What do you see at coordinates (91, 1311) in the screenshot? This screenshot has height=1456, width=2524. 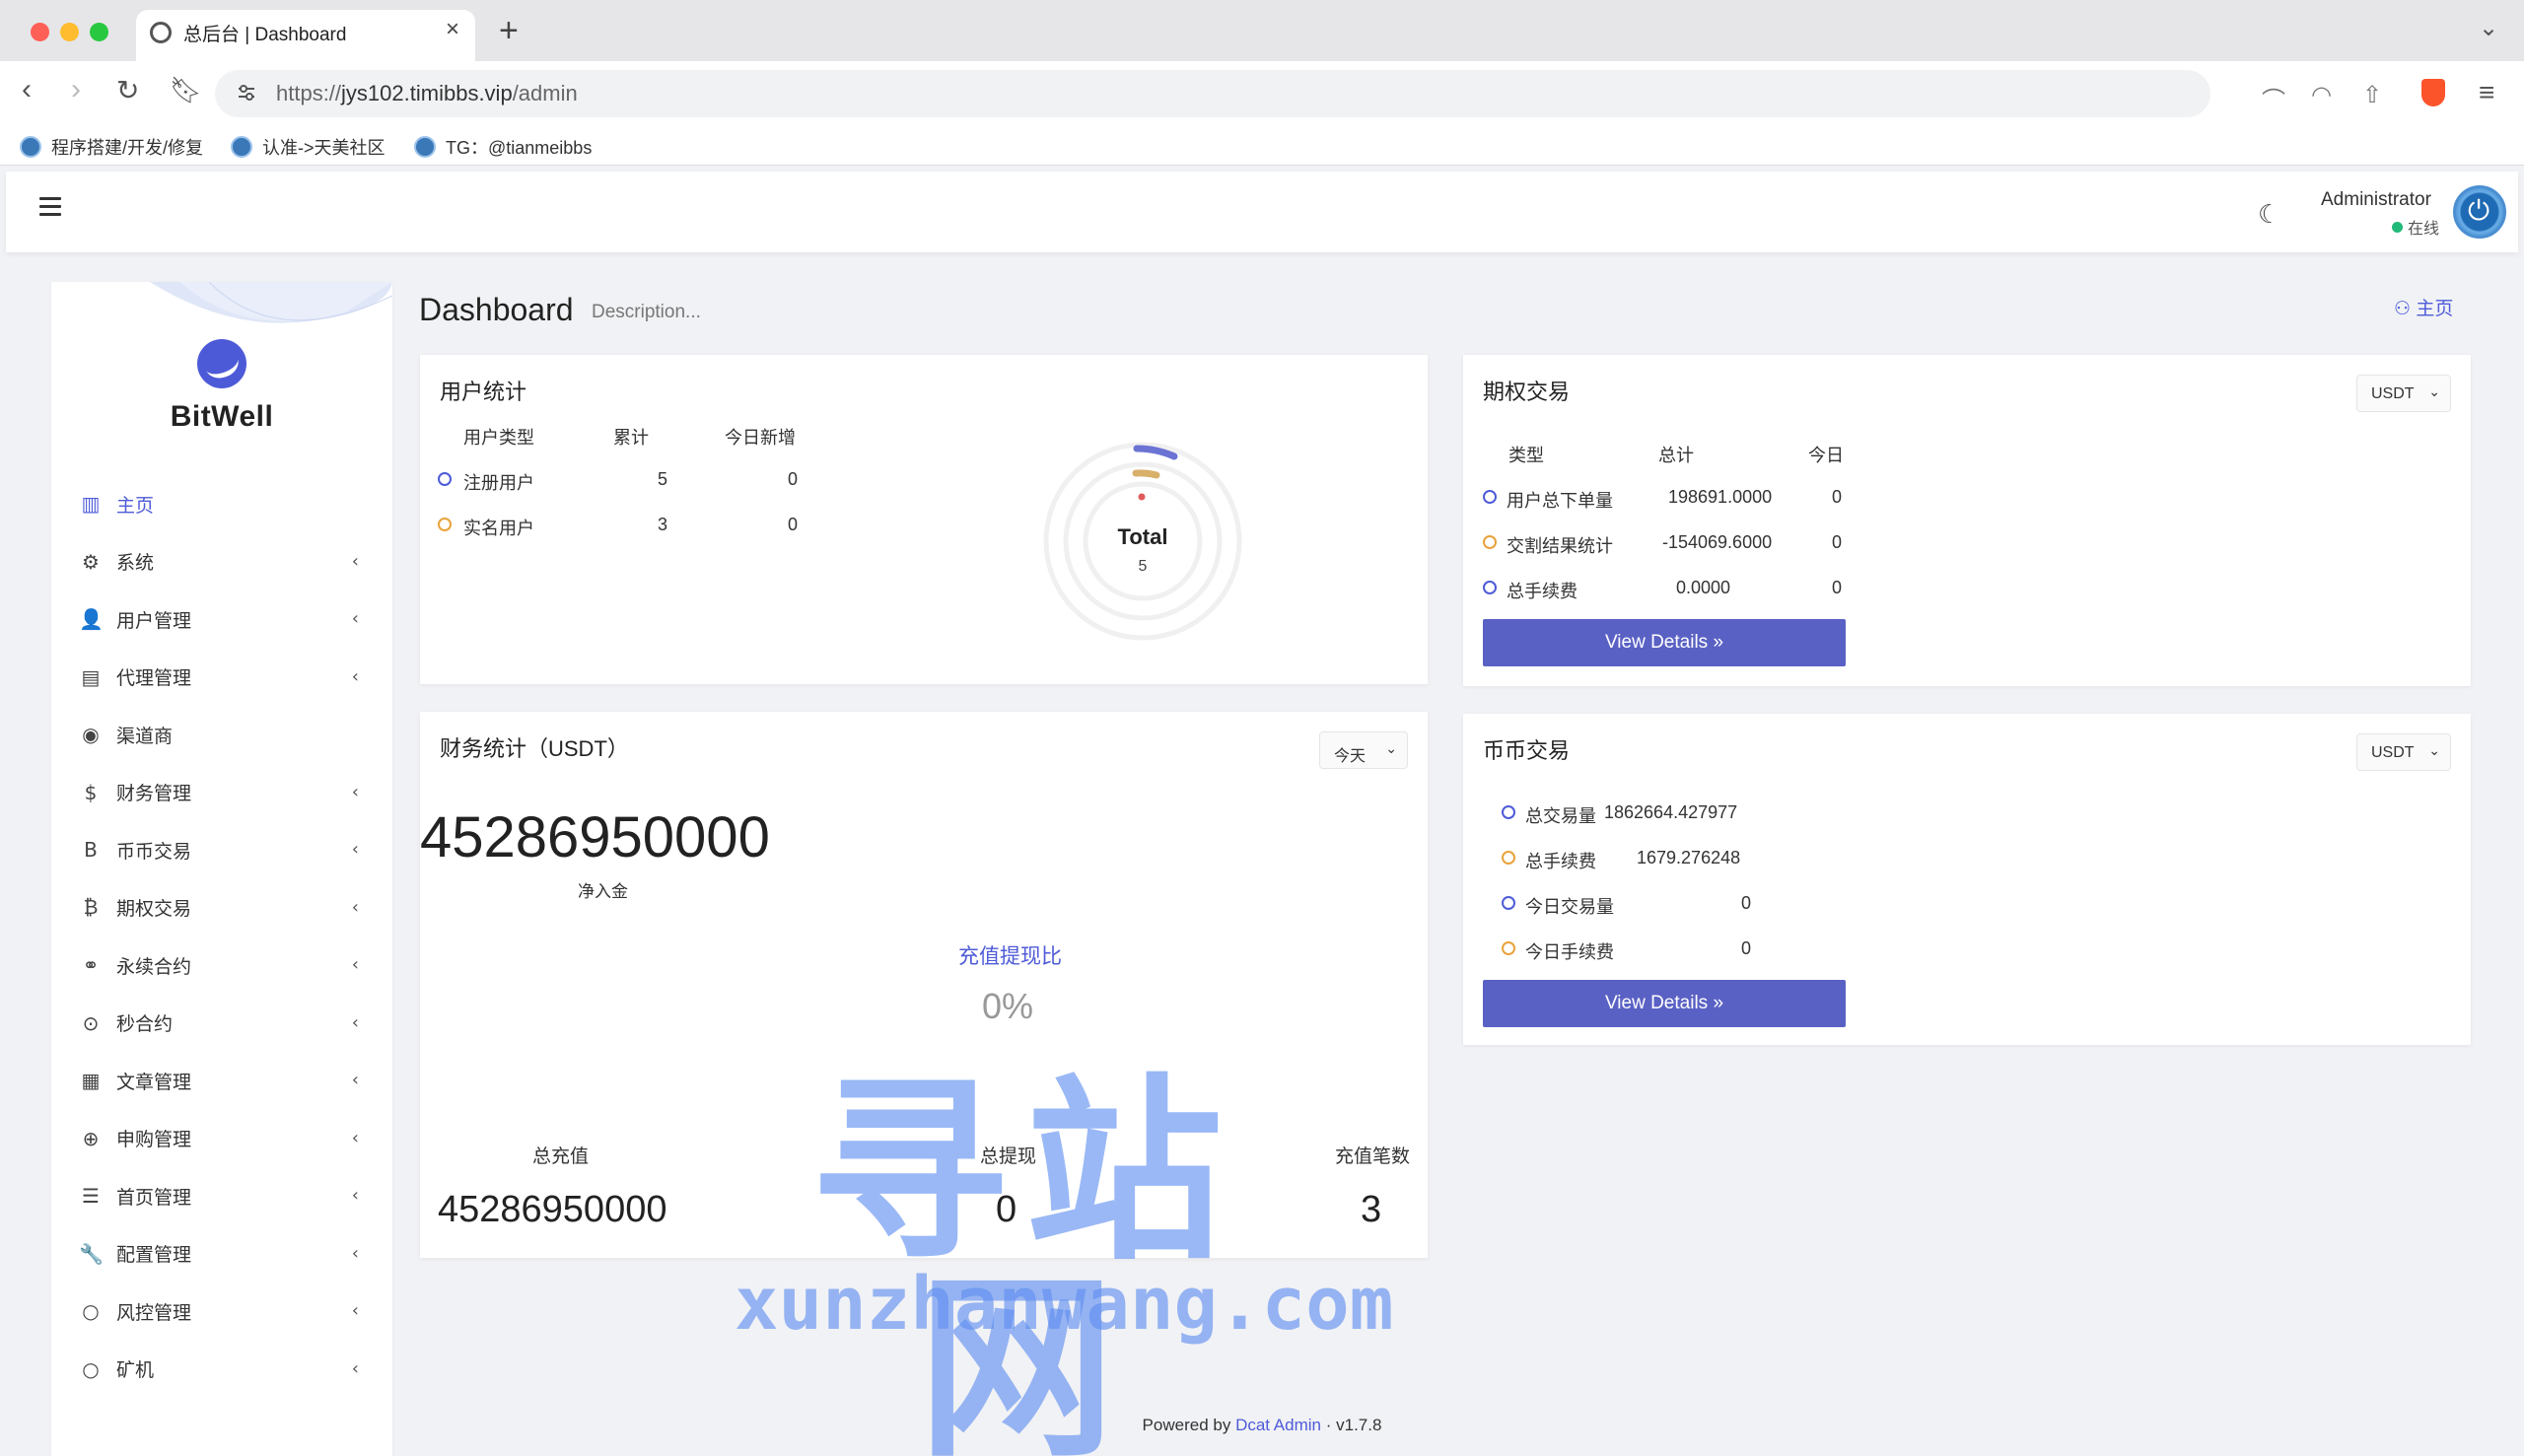 I see `circle-icon: ○` at bounding box center [91, 1311].